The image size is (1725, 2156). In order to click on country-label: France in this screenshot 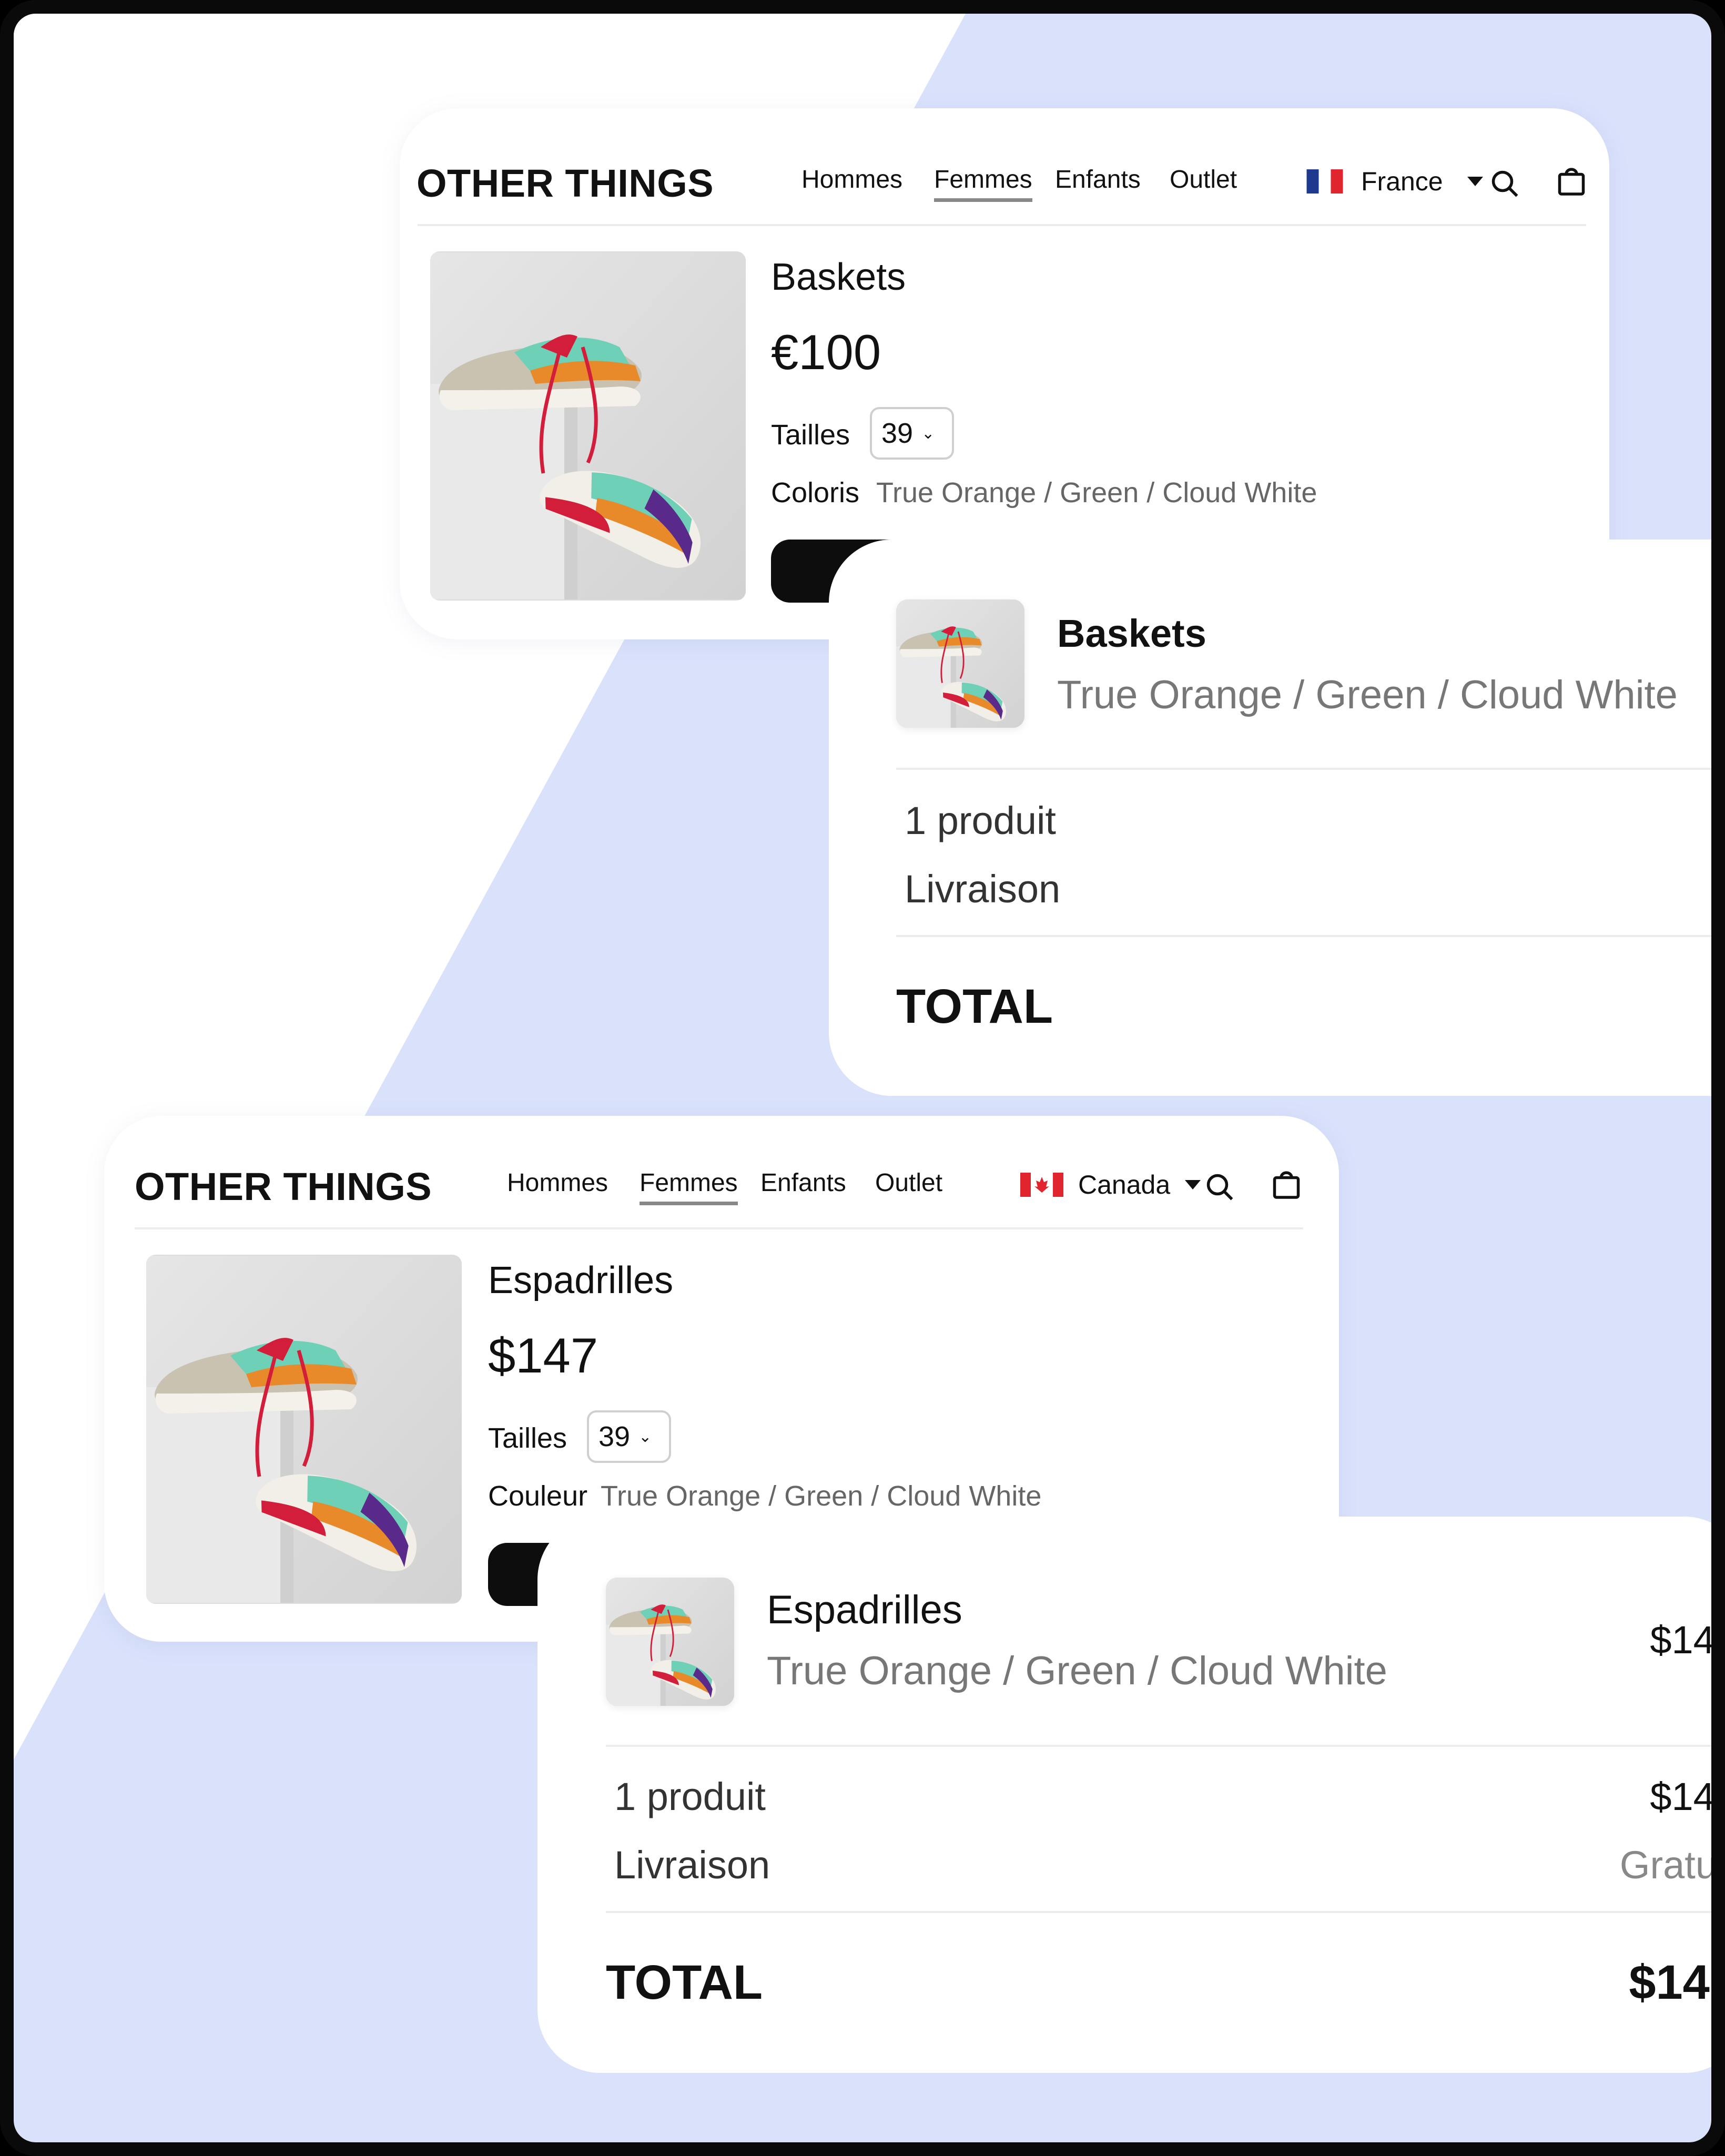, I will do `click(1402, 181)`.